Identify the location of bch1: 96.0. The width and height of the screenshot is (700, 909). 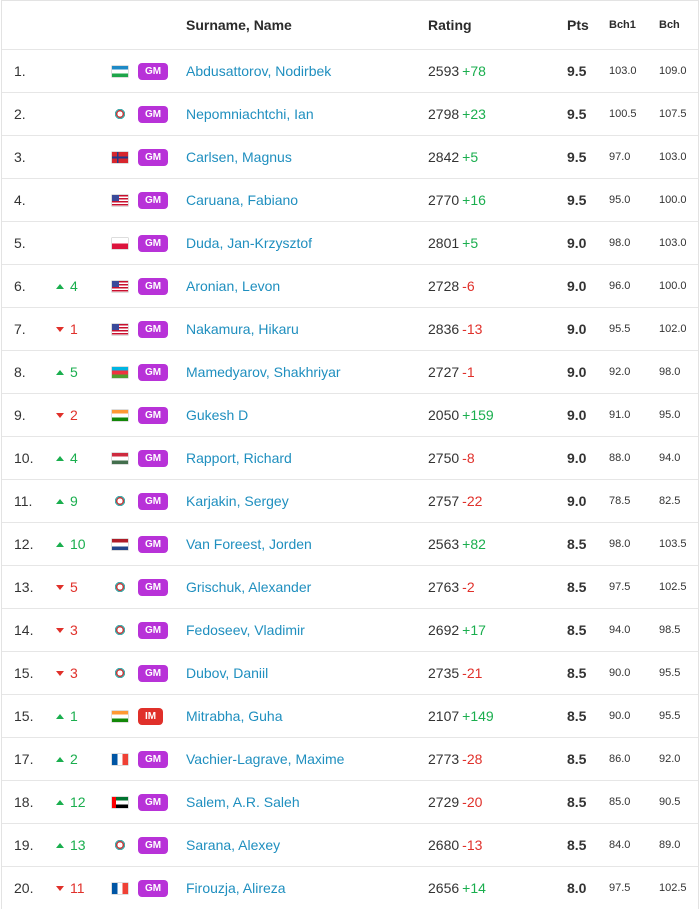
(620, 286).